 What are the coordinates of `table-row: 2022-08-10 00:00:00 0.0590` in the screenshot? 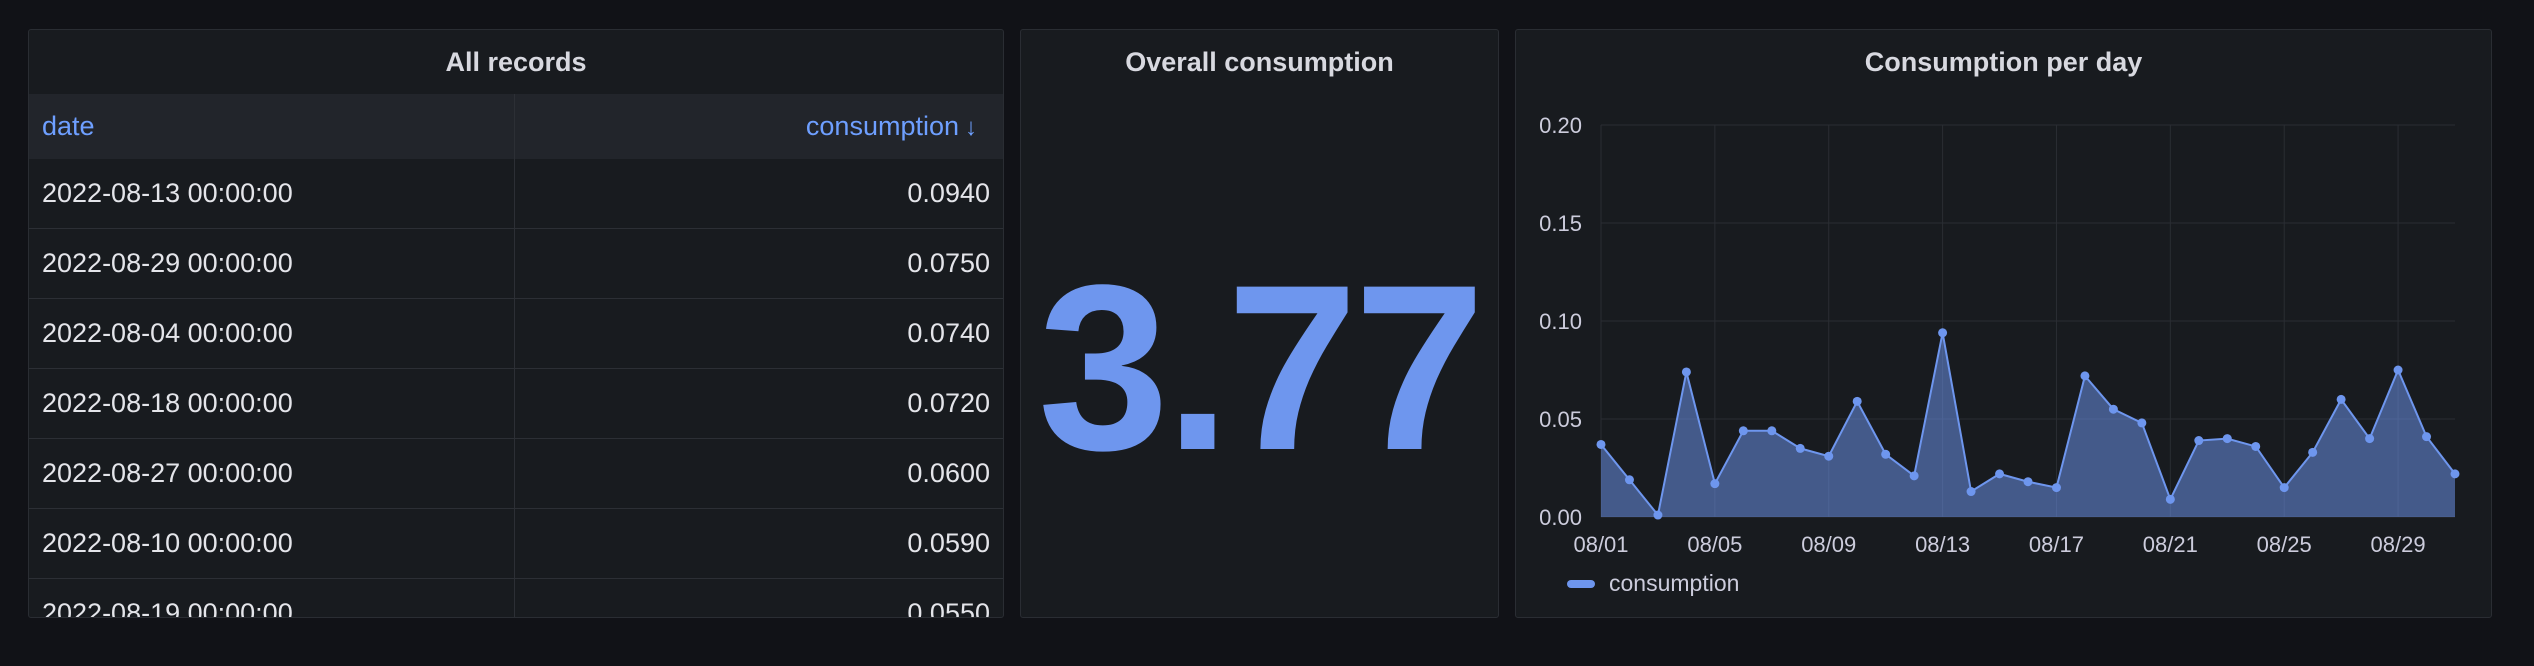 It's located at (516, 544).